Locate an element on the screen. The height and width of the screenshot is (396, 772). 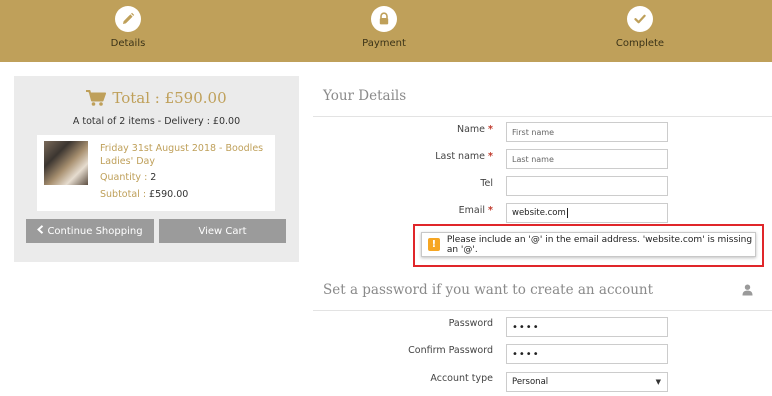
subtotal-label: Subtotal : is located at coordinates (125, 194).